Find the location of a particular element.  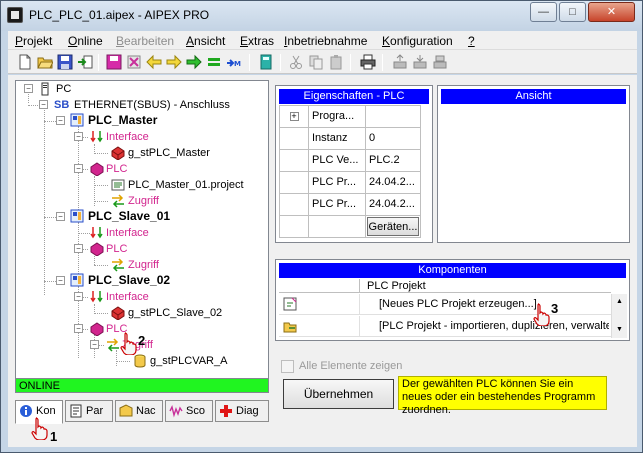

menu-projekt: Projekt is located at coordinates (33, 41).